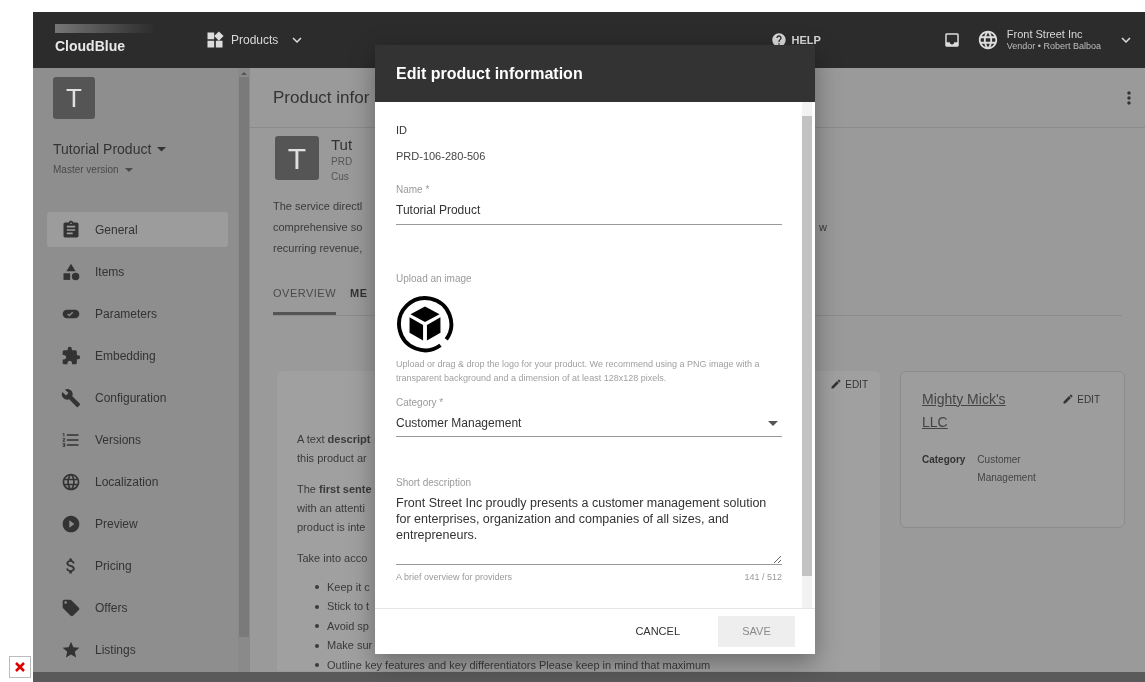  I want to click on puzzle-icon, so click(71, 355).